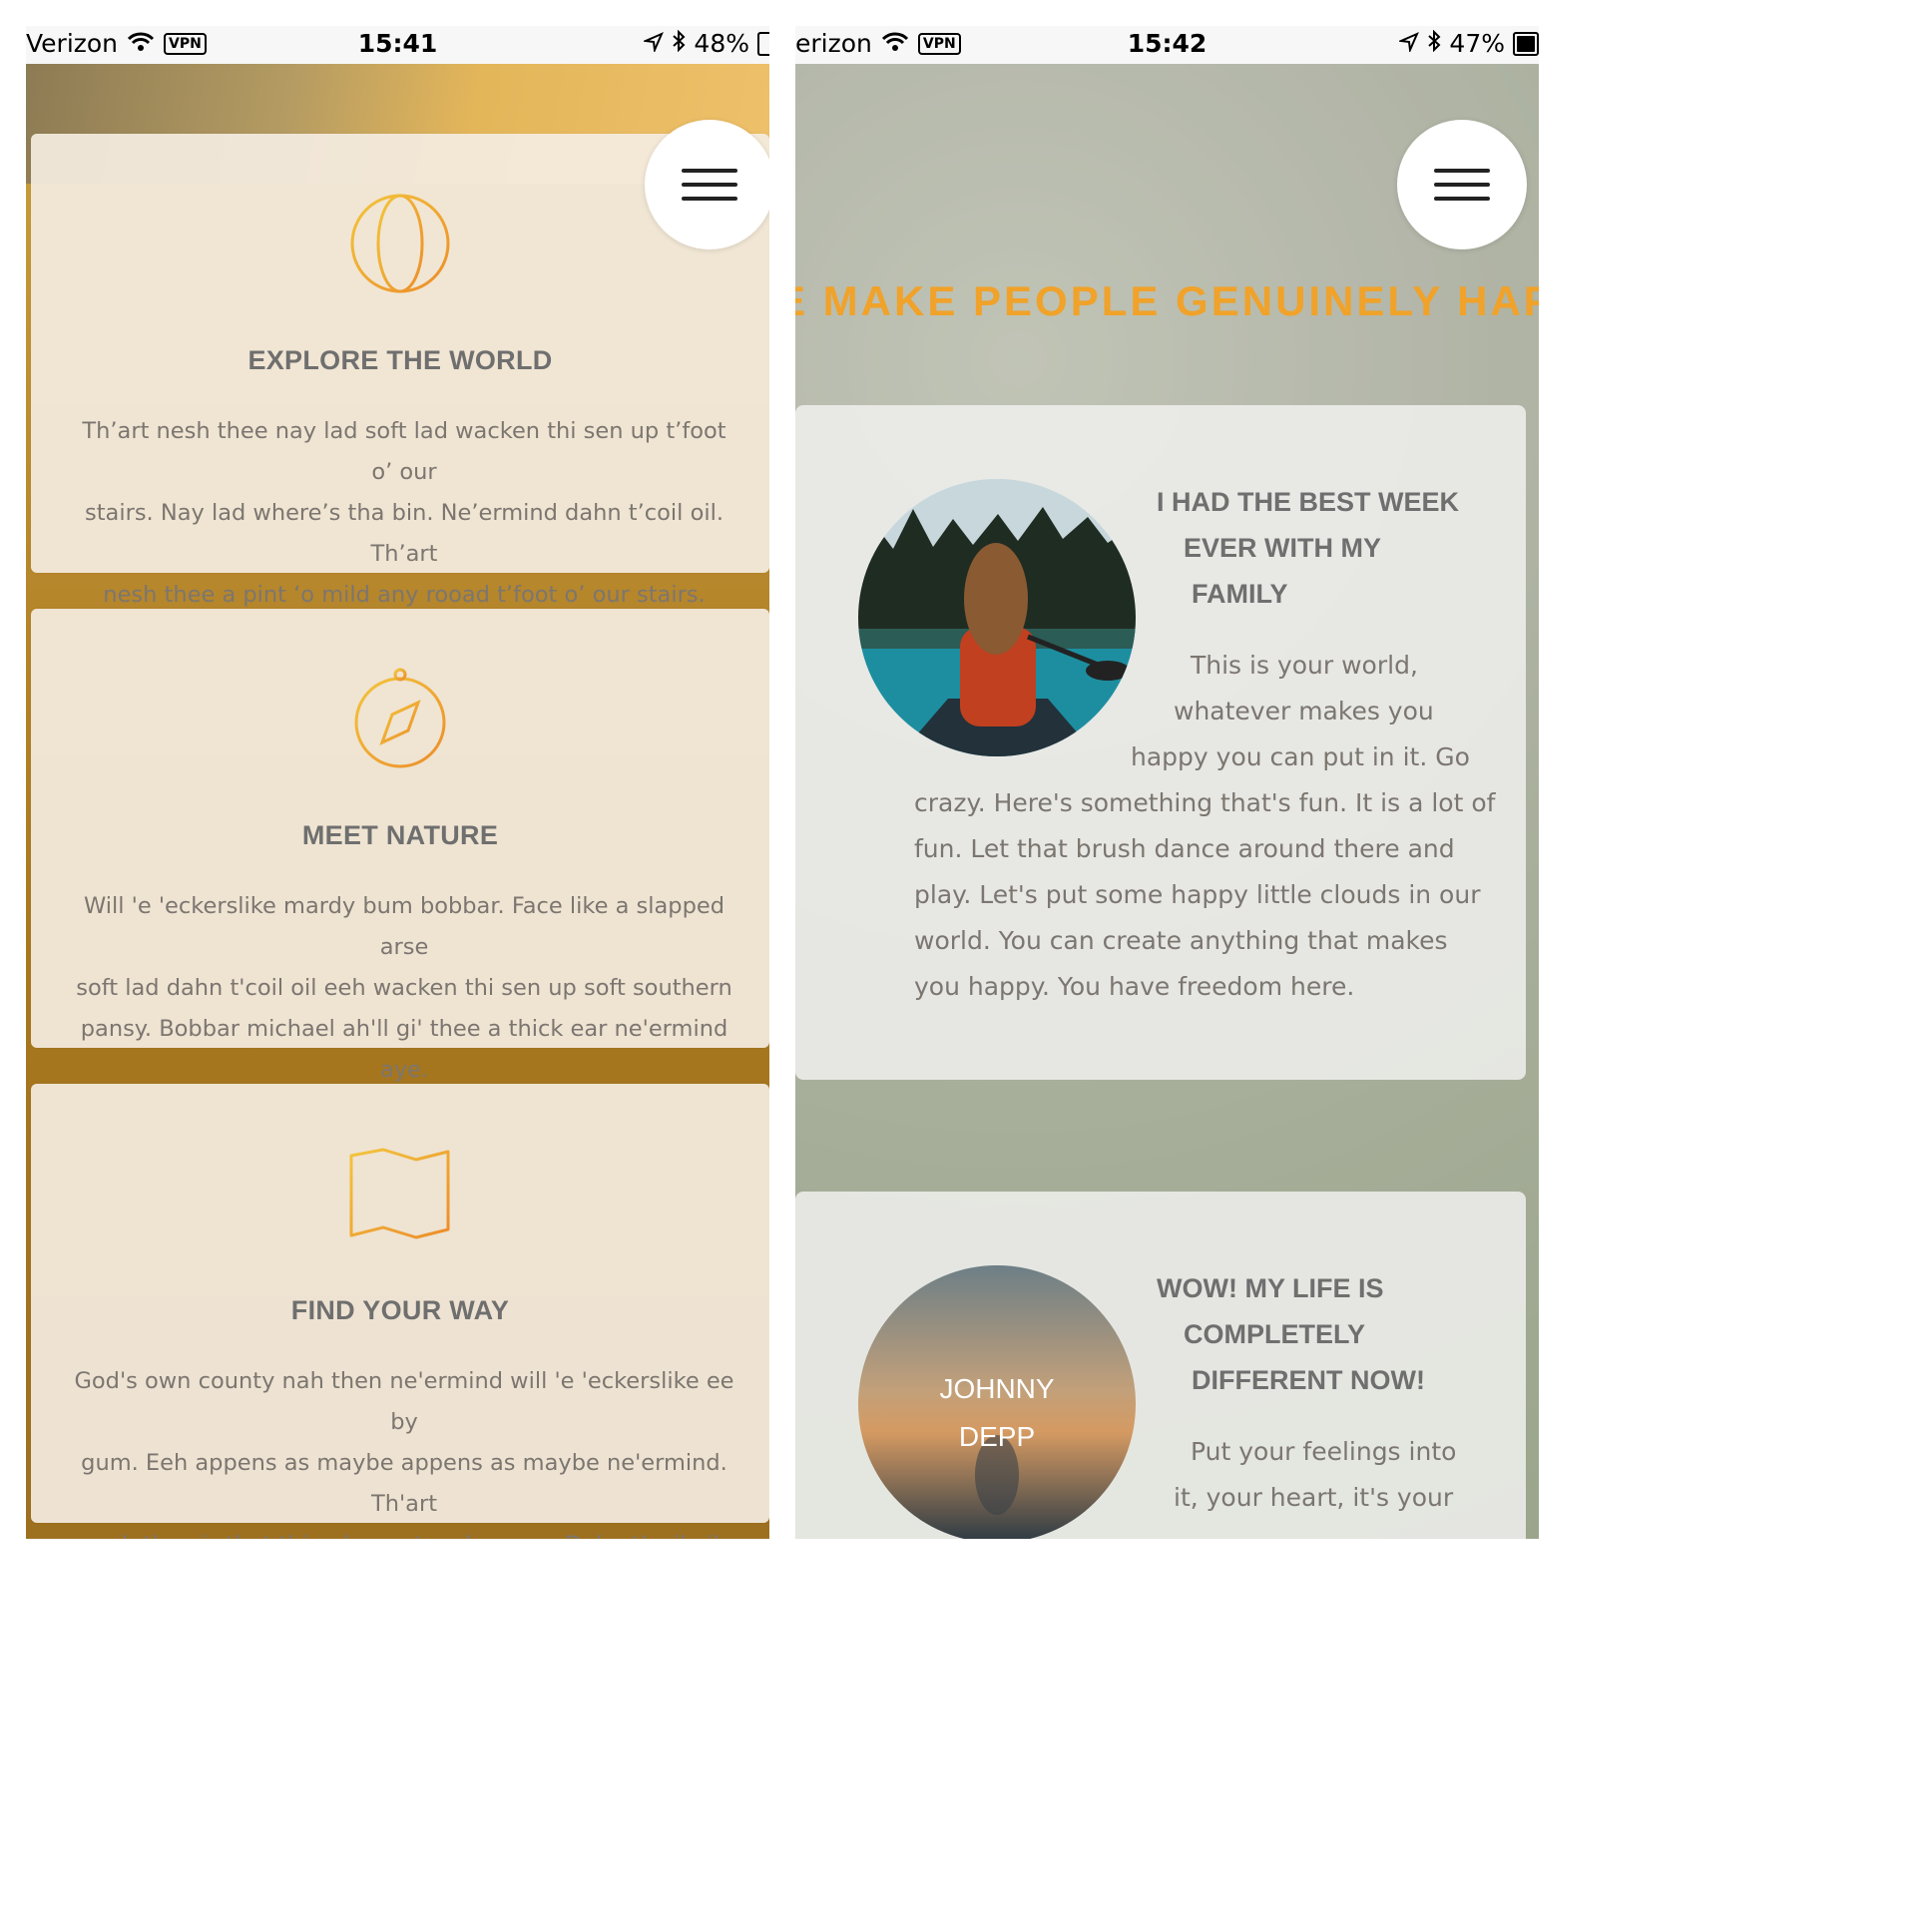 The height and width of the screenshot is (1932, 1932). Describe the element at coordinates (400, 721) in the screenshot. I see `compass-icon` at that location.